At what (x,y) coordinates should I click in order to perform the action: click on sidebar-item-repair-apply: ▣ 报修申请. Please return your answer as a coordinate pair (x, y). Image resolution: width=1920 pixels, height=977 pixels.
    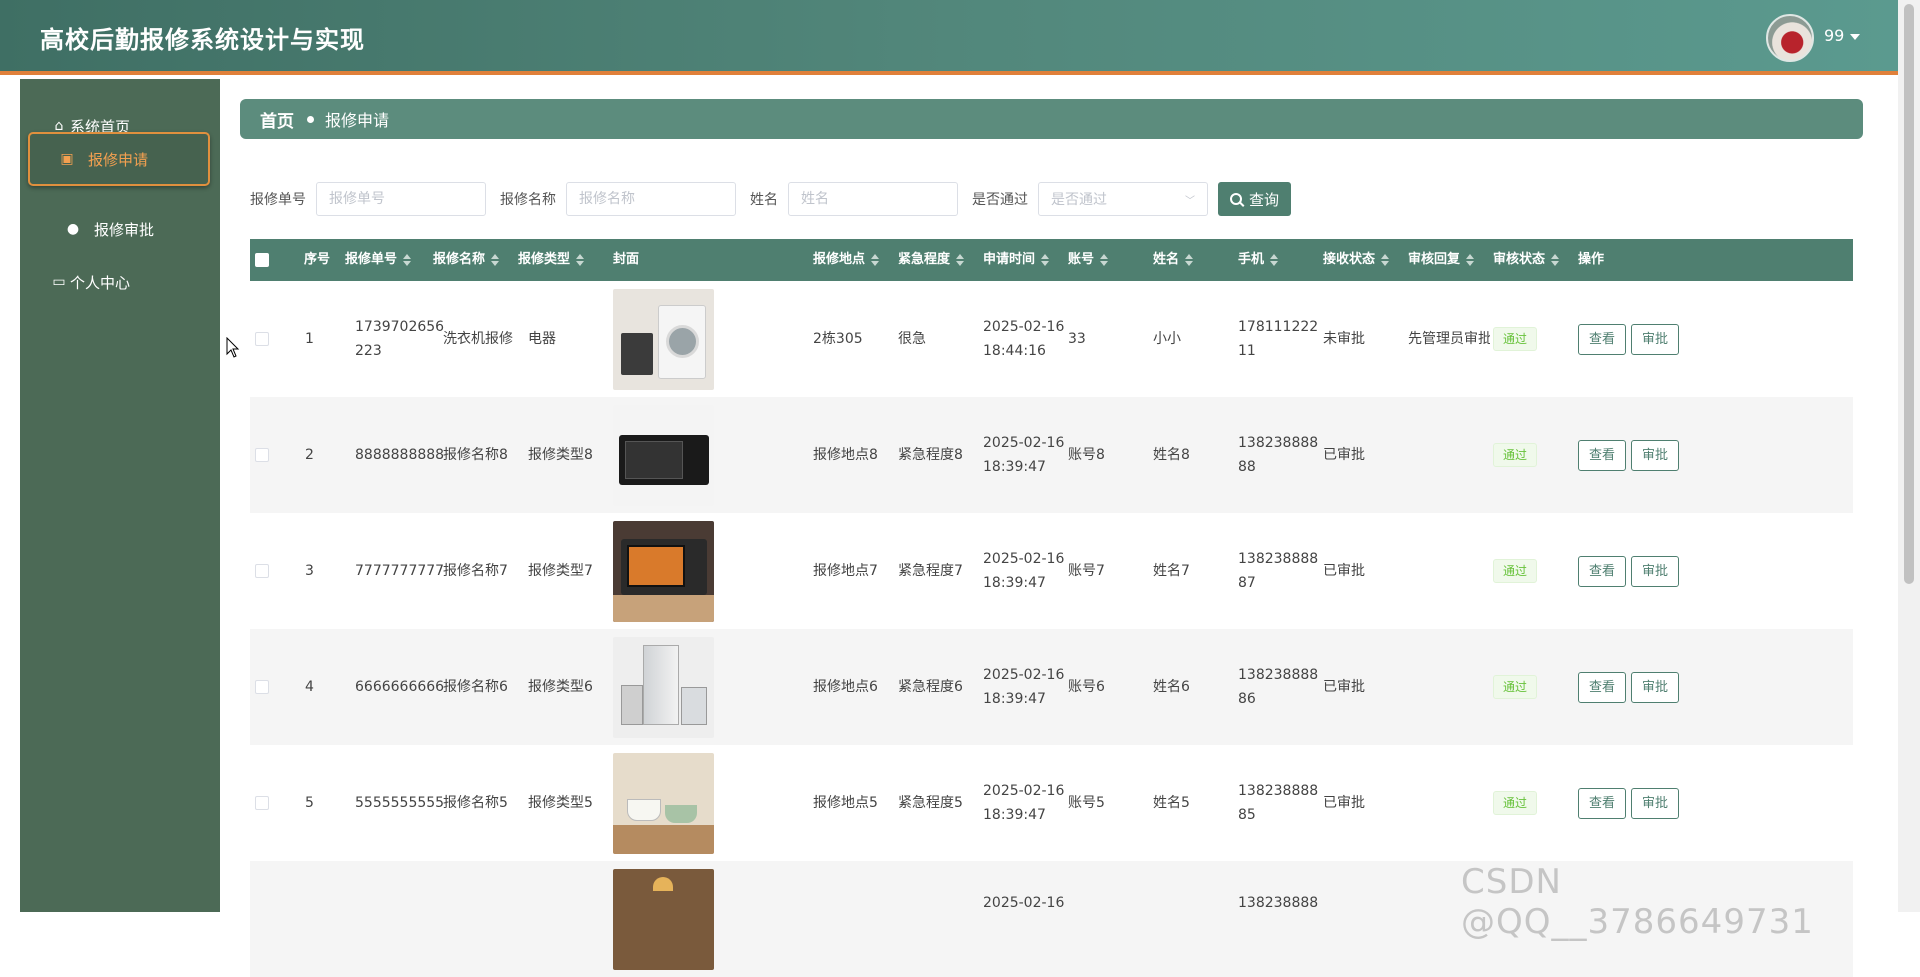
    Looking at the image, I should click on (119, 159).